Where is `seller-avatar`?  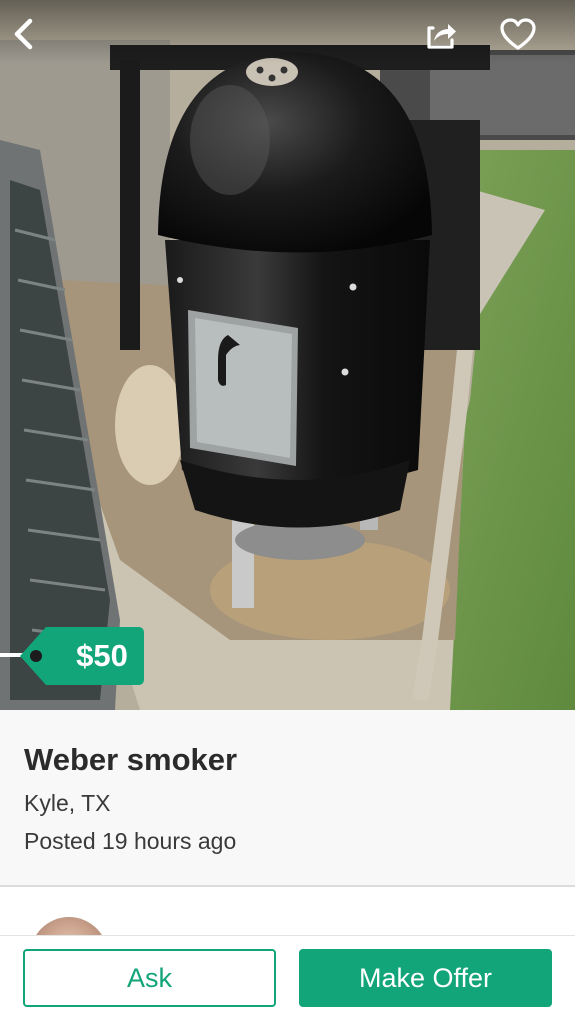 seller-avatar is located at coordinates (69, 926).